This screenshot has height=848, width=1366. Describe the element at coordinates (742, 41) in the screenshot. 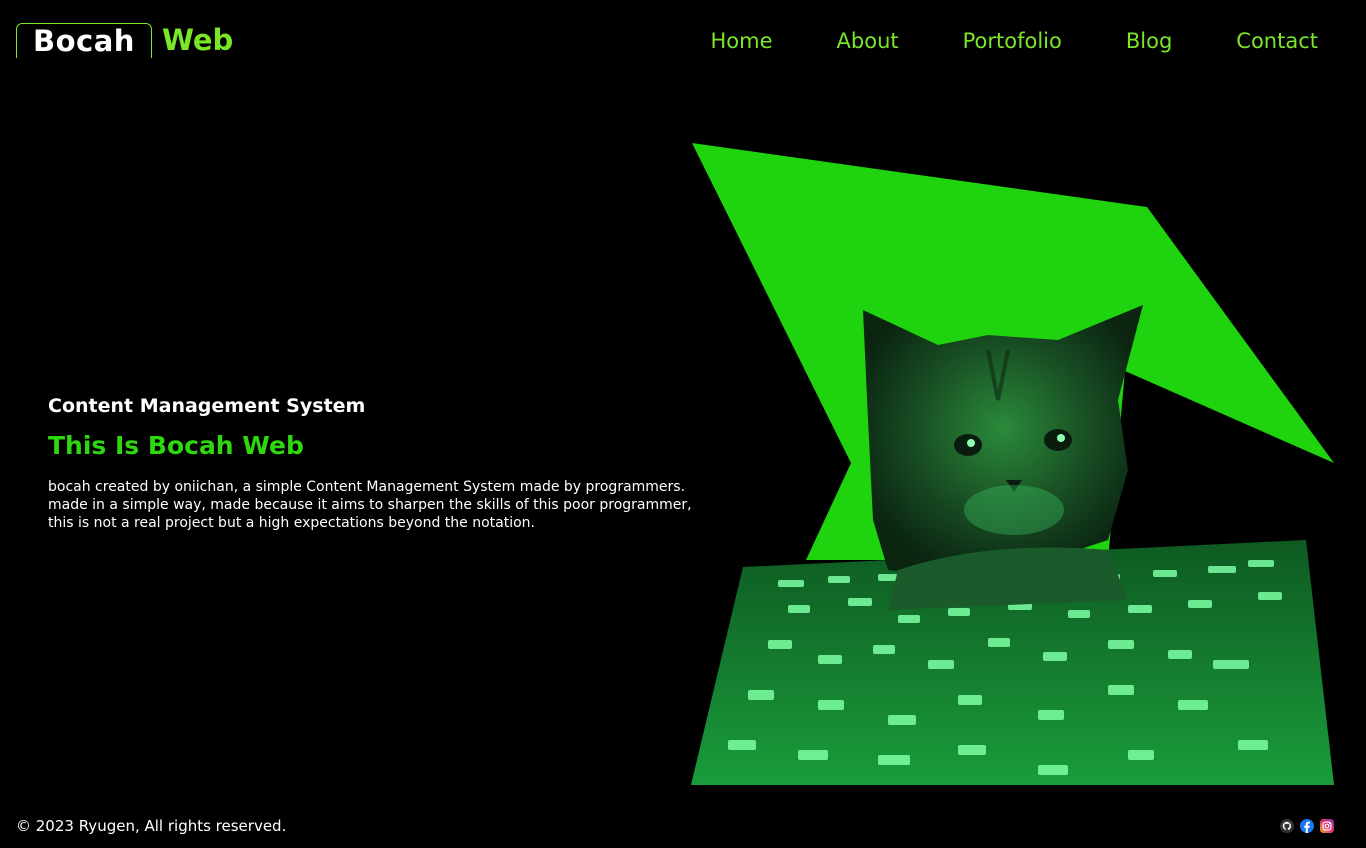

I see `nav-home: Home` at that location.